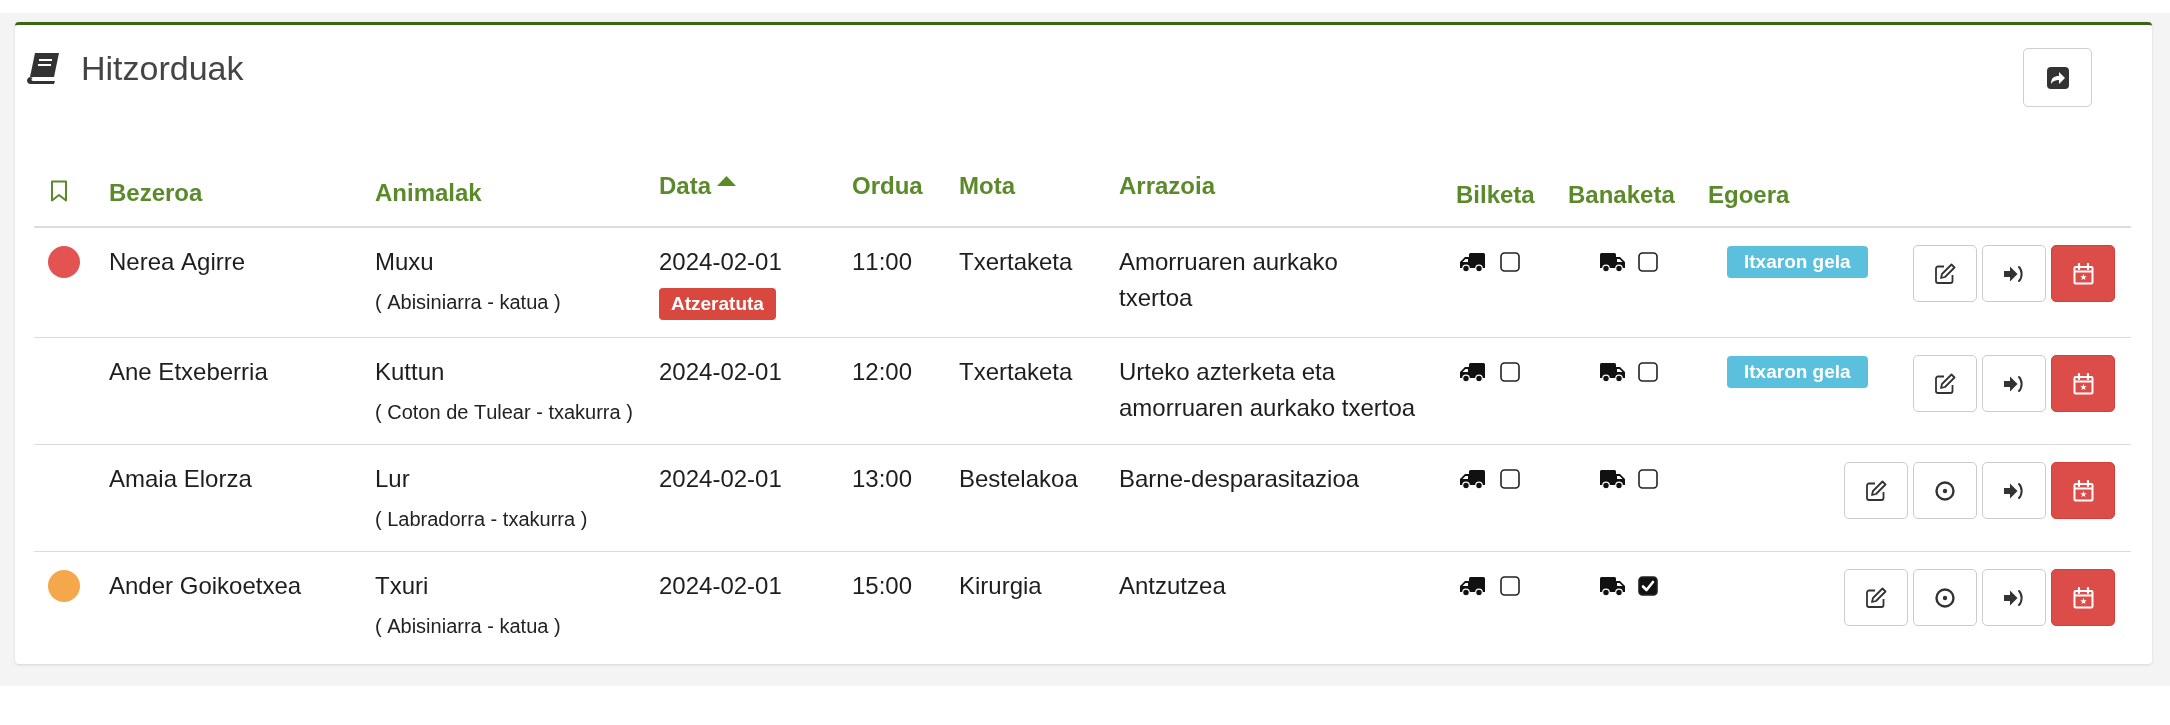 The width and height of the screenshot is (2170, 725). Describe the element at coordinates (504, 412) in the screenshot. I see `breed-text: ( Coton de Tulear - txakurra )` at that location.